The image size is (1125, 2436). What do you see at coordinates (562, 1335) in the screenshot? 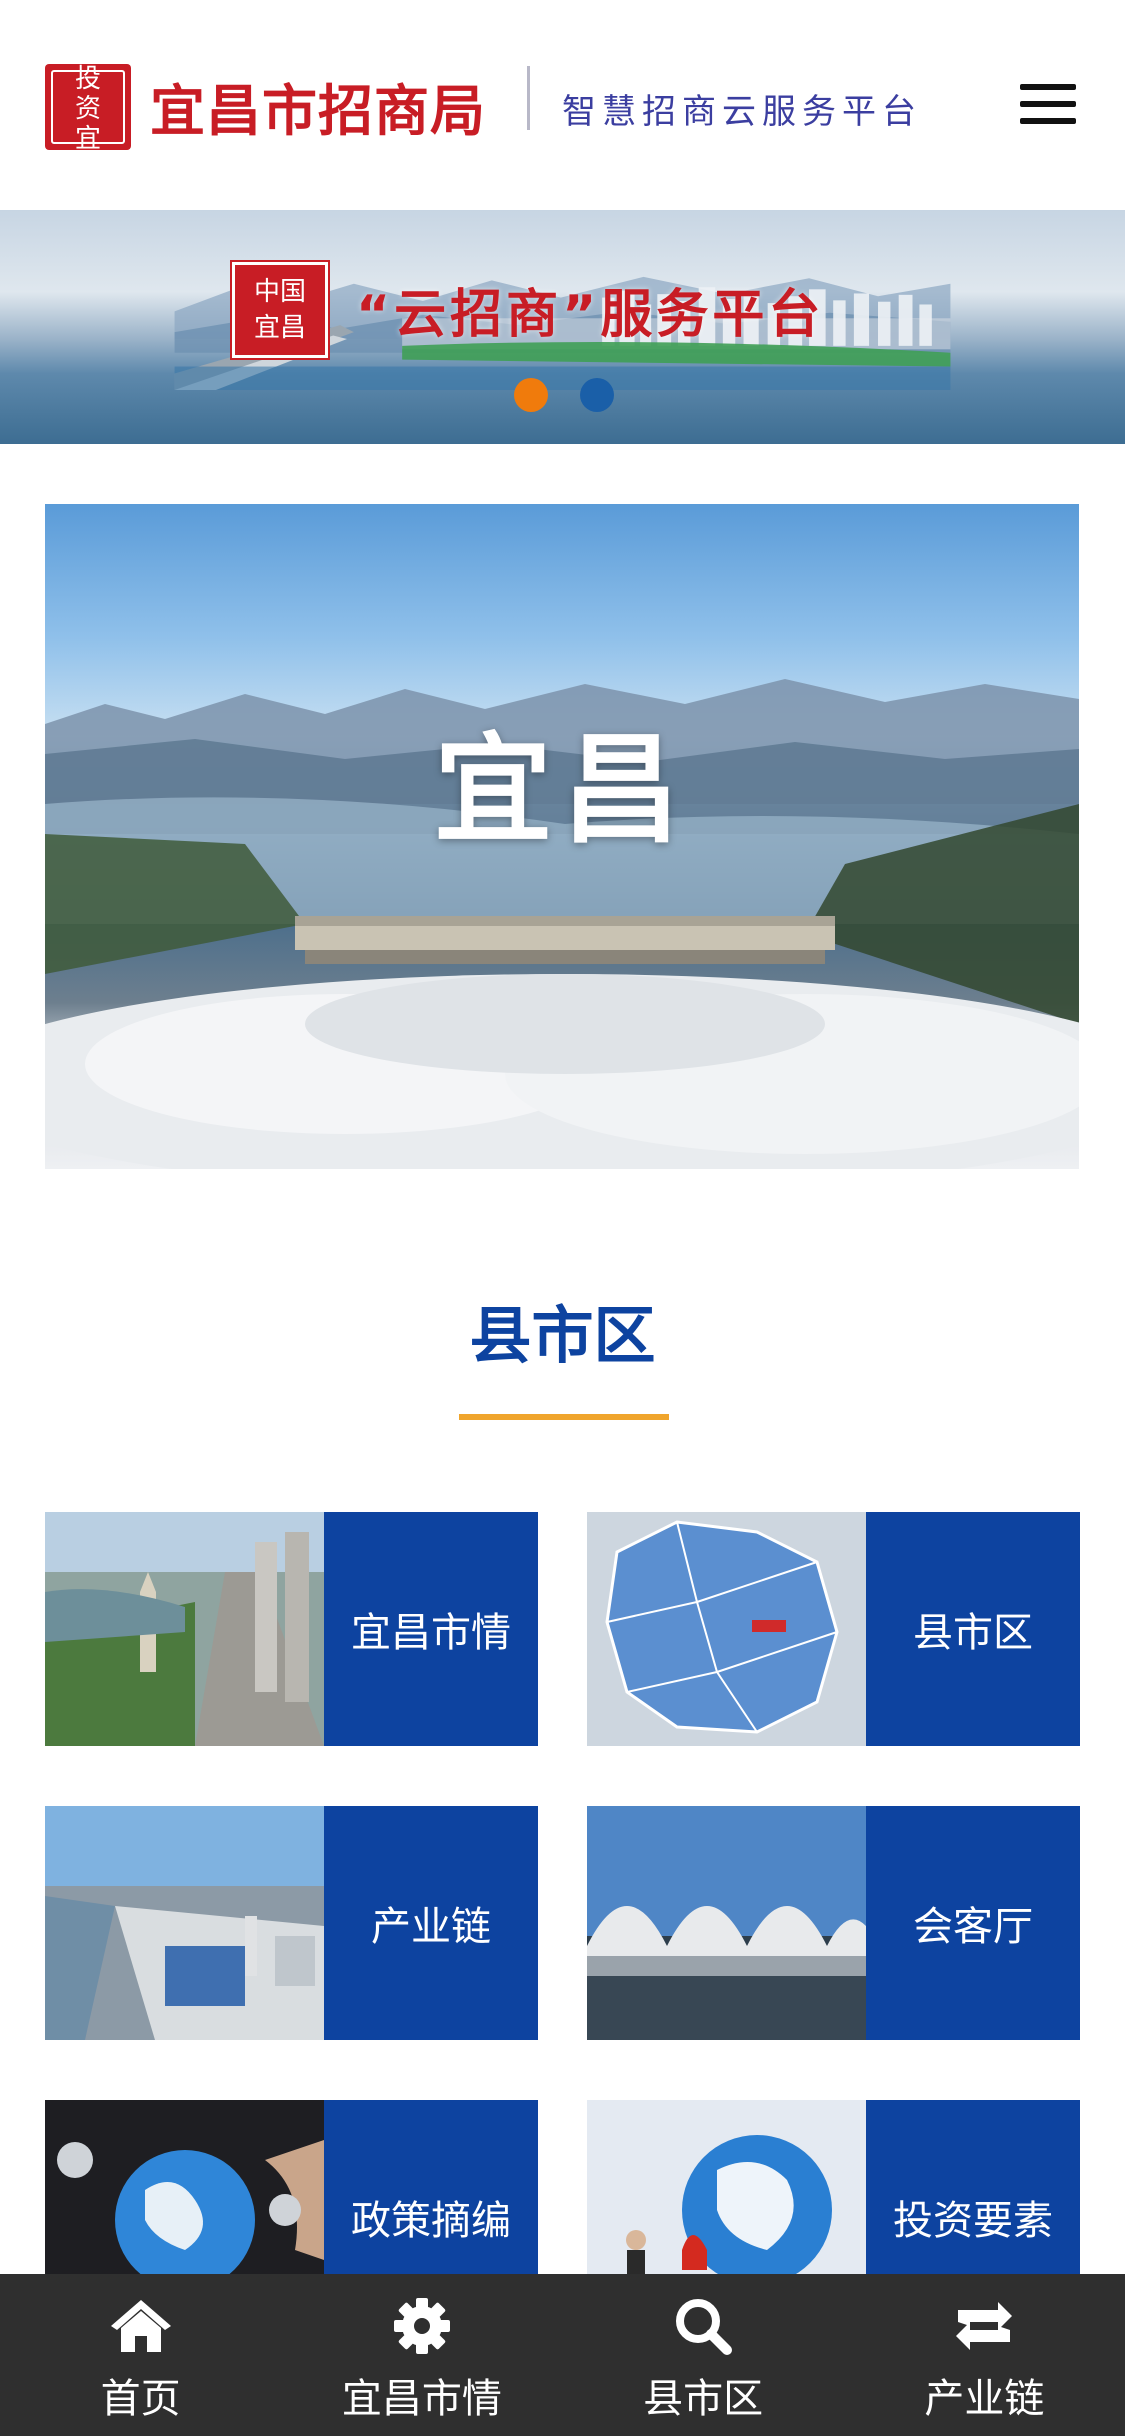
I see `section-title: 县市区` at bounding box center [562, 1335].